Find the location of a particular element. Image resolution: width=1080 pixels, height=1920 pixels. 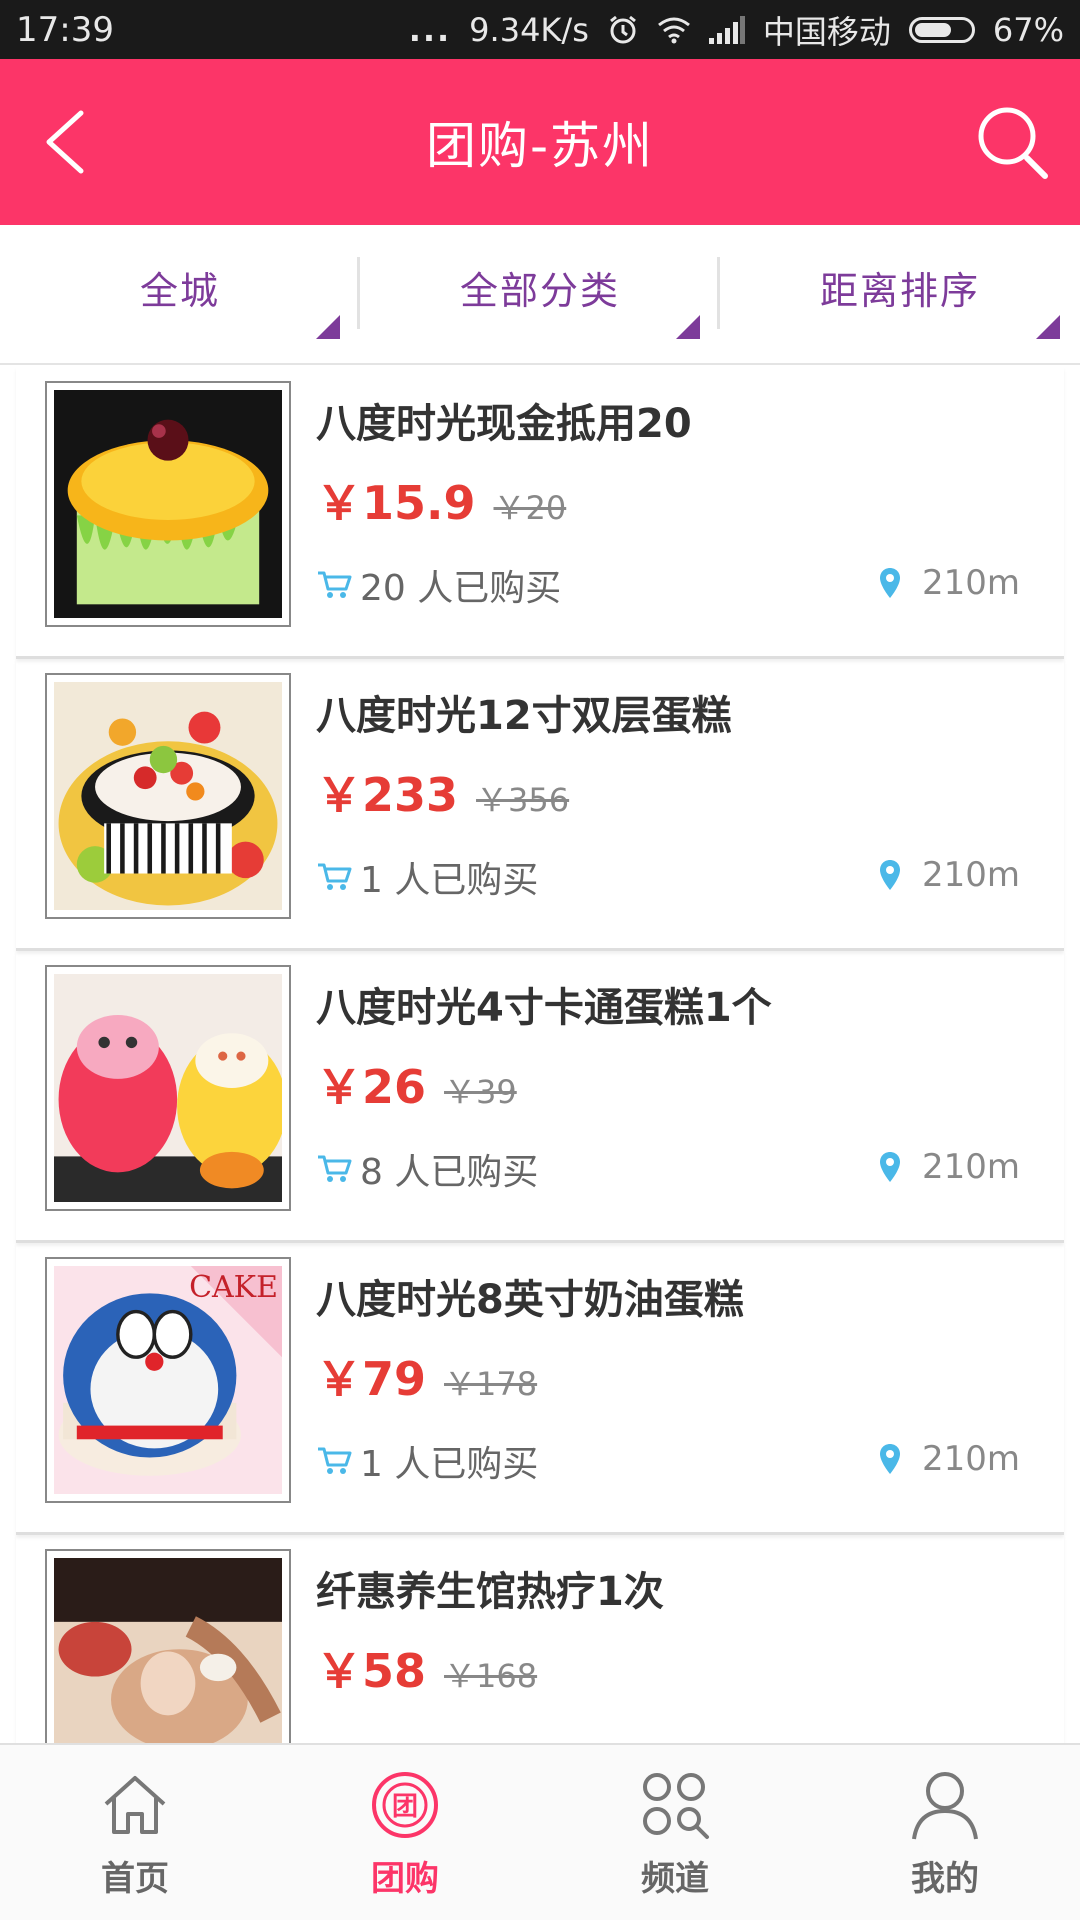

deal-item: 八度时光4寸卡通蛋糕1个 ￥26 ￥39 8 人已购买 210m is located at coordinates (540, 1097).